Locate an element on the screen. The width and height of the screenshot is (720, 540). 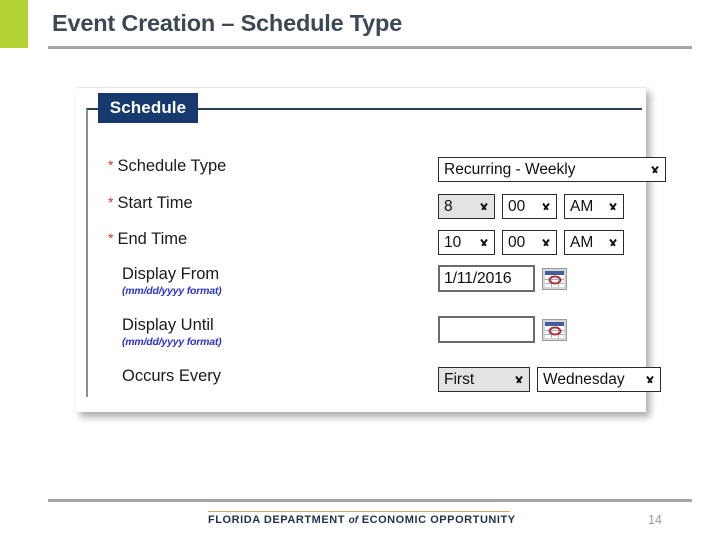
start-minute-value: 00 is located at coordinates (517, 206).